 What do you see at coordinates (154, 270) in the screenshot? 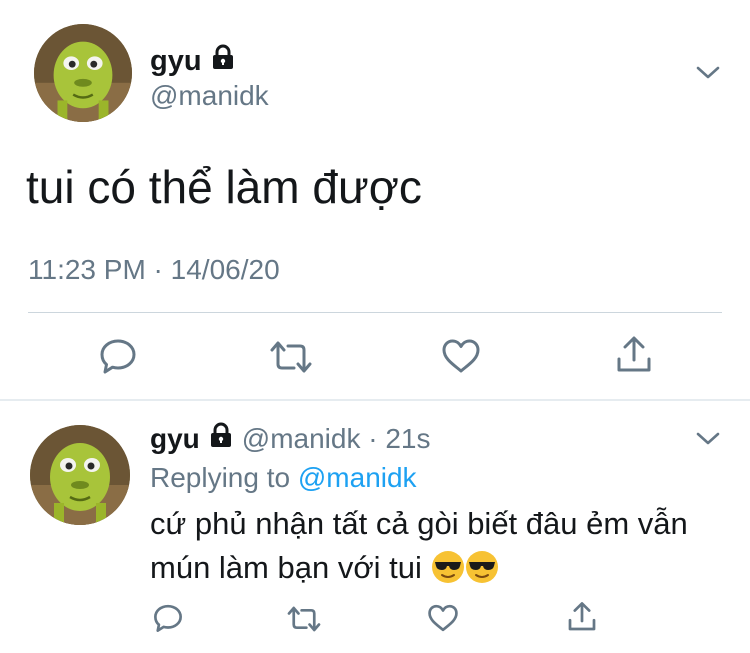
I see `tweet-timestamp: 11:23 PM · 14/06/20` at bounding box center [154, 270].